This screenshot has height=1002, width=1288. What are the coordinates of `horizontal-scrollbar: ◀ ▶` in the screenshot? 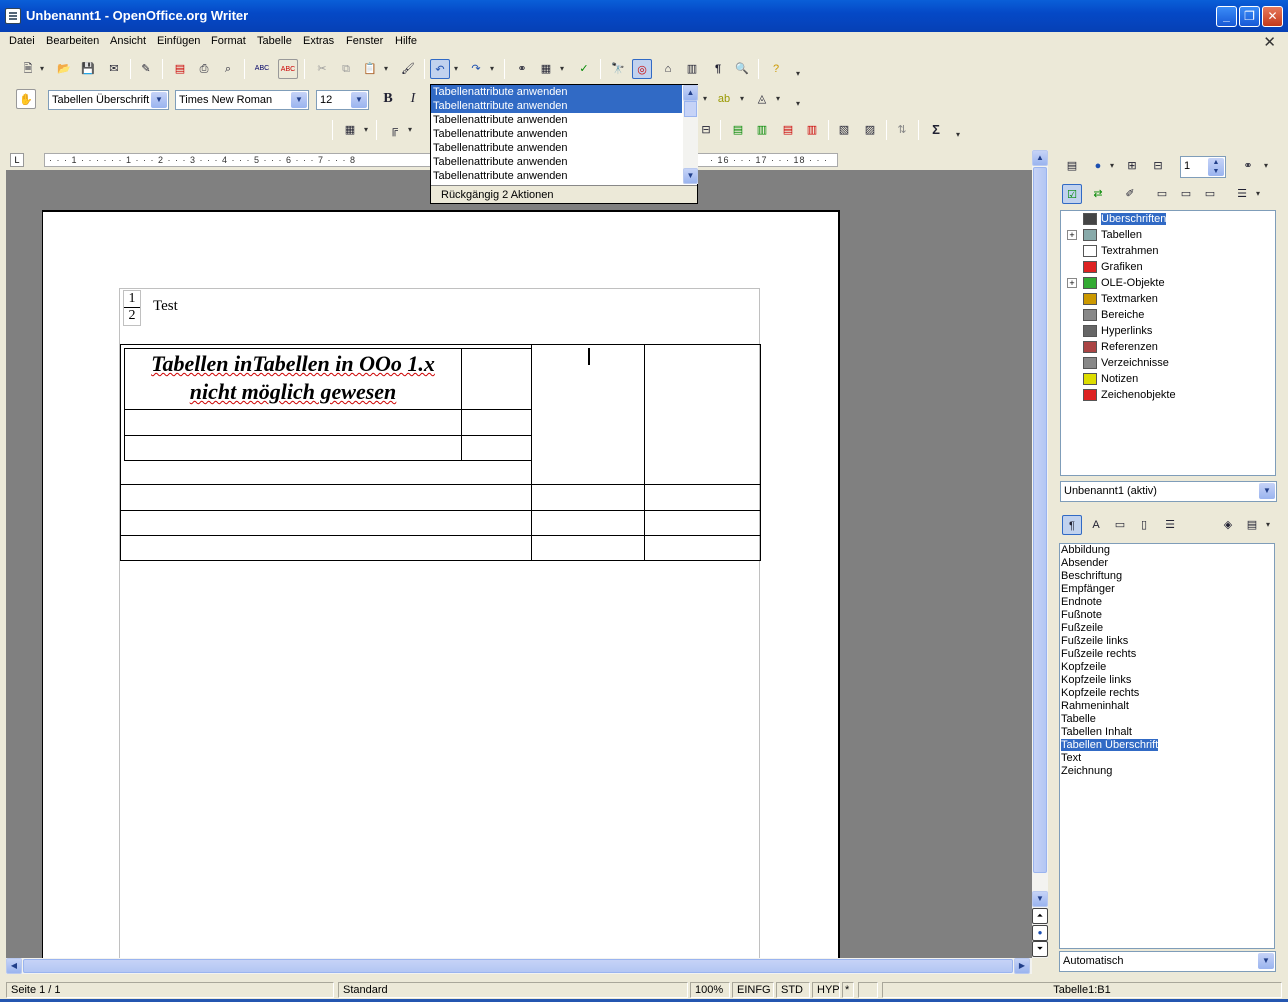 It's located at (519, 966).